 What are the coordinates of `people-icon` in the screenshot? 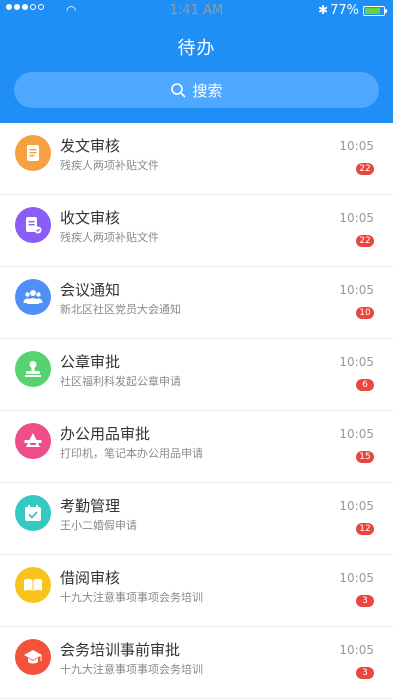 It's located at (33, 297).